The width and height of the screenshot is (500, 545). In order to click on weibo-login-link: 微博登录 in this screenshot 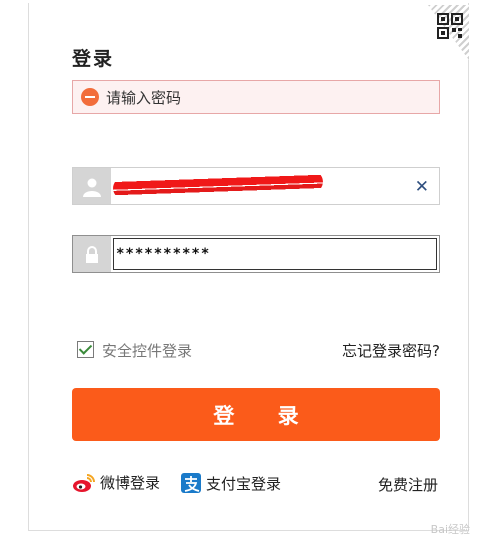, I will do `click(116, 482)`.